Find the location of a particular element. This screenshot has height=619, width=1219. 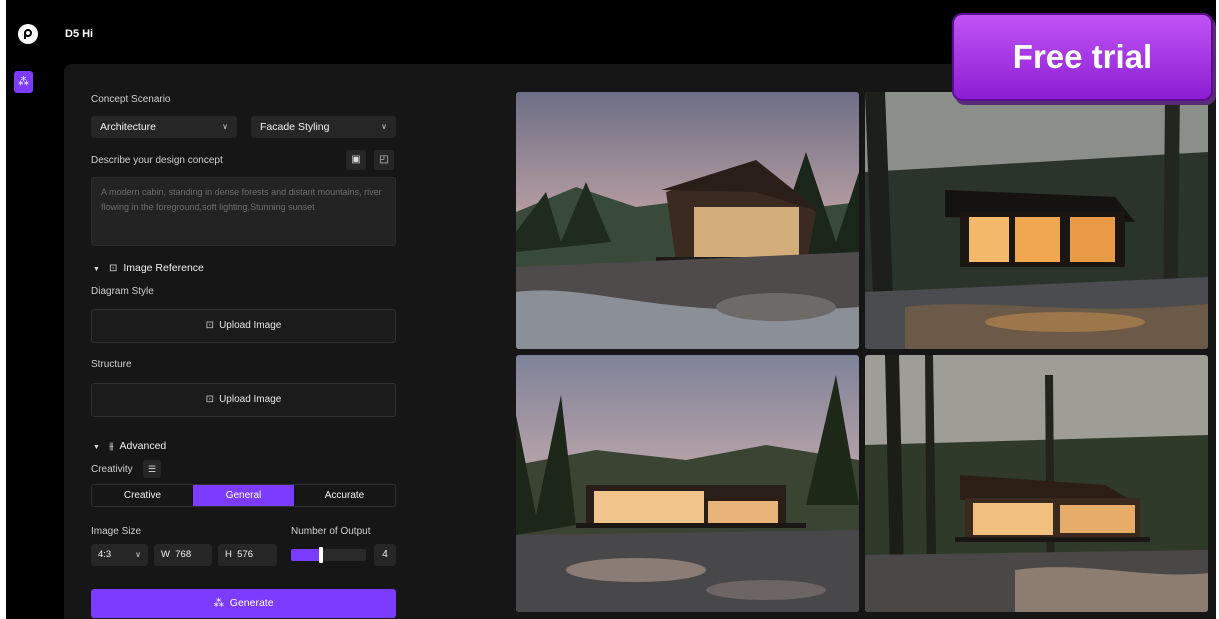

category-value: Architecture is located at coordinates (128, 127).